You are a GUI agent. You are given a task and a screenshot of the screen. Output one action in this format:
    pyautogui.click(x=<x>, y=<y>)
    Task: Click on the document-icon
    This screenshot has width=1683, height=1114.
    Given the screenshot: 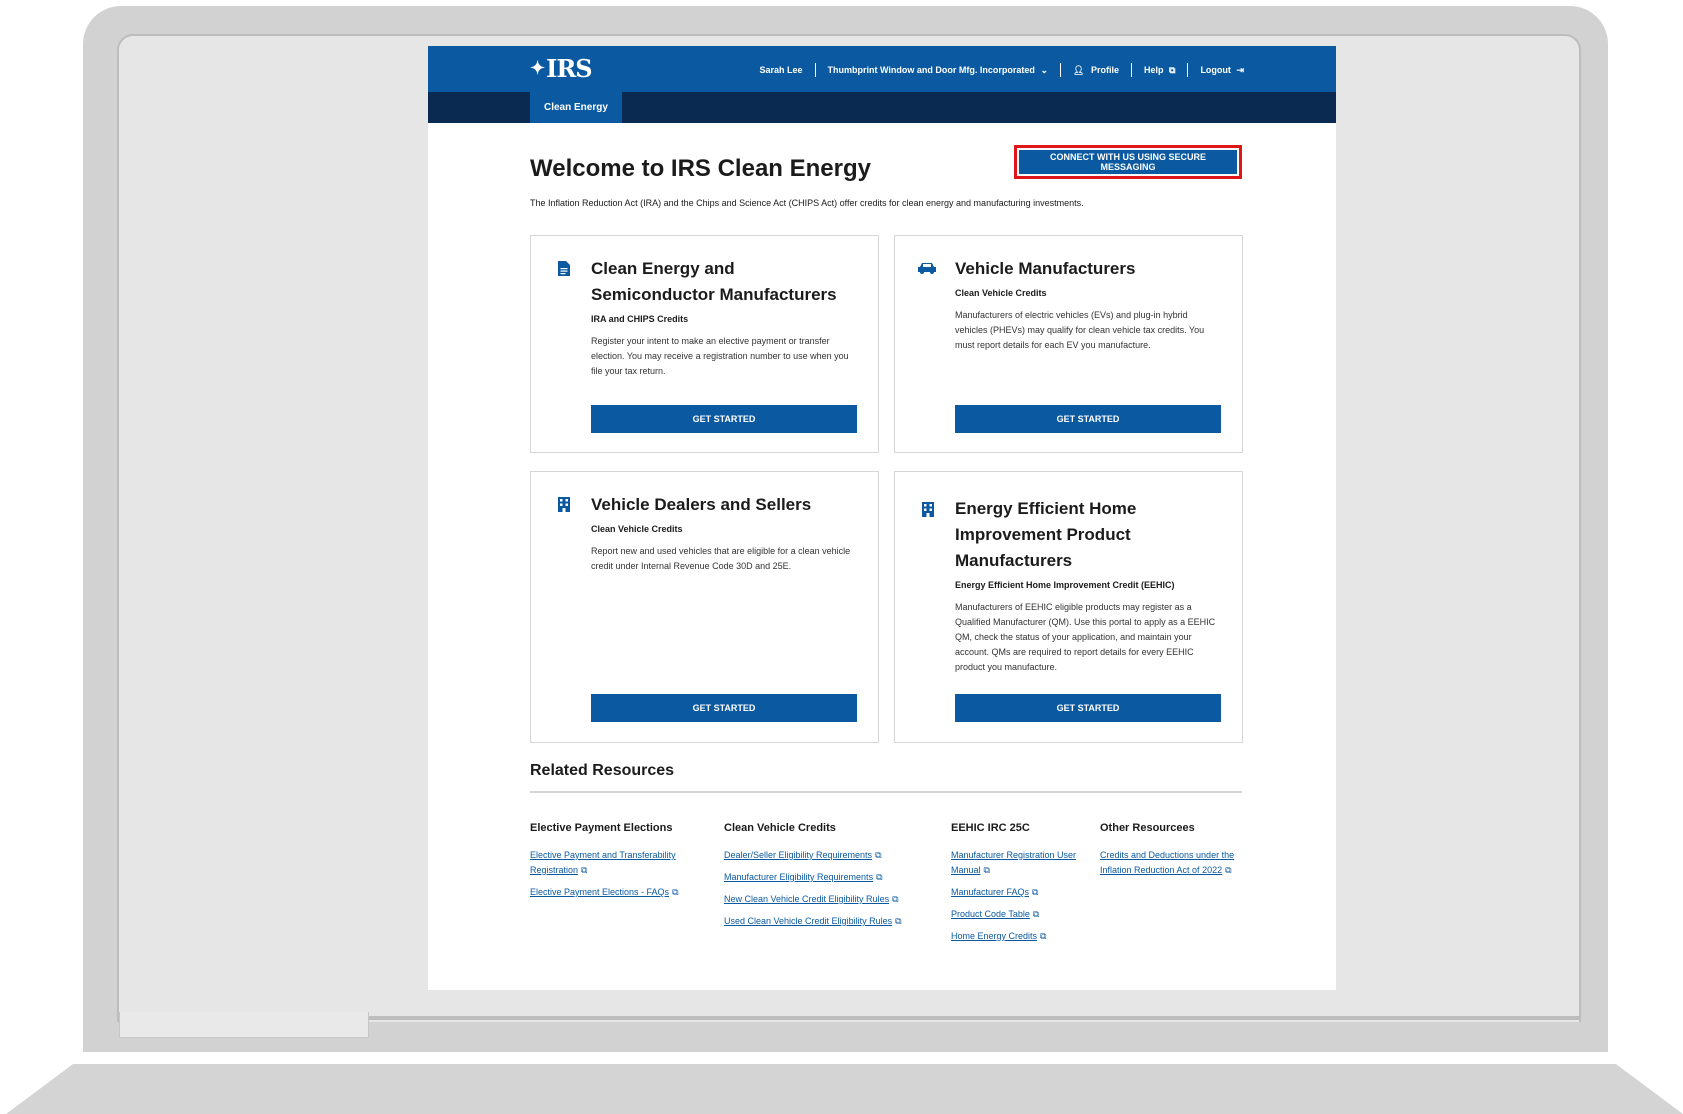 What is the action you would take?
    pyautogui.click(x=564, y=268)
    